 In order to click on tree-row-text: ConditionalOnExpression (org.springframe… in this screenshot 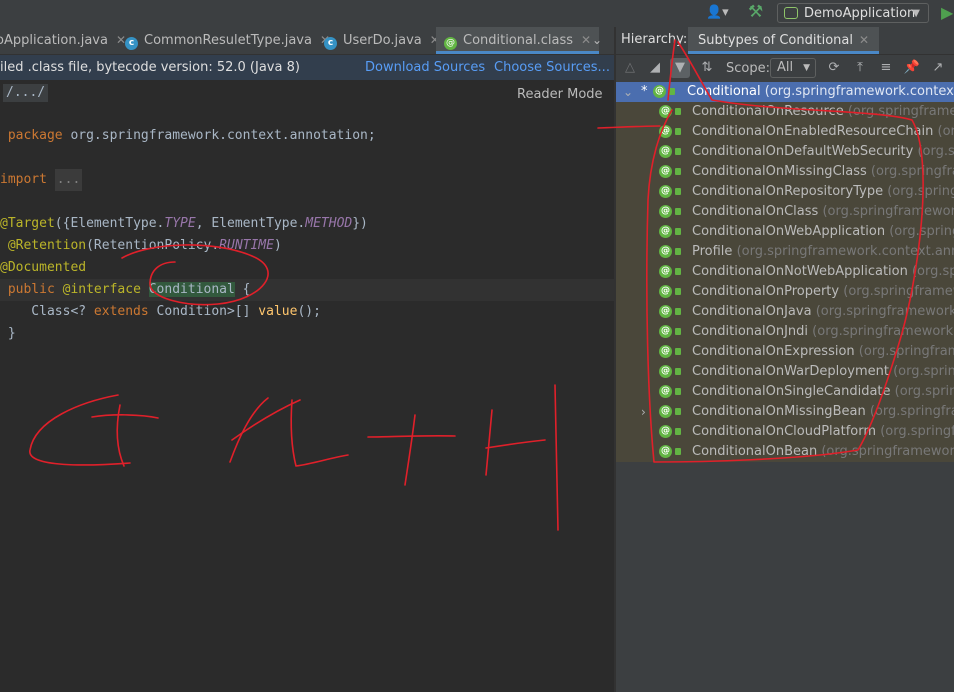, I will do `click(823, 352)`.